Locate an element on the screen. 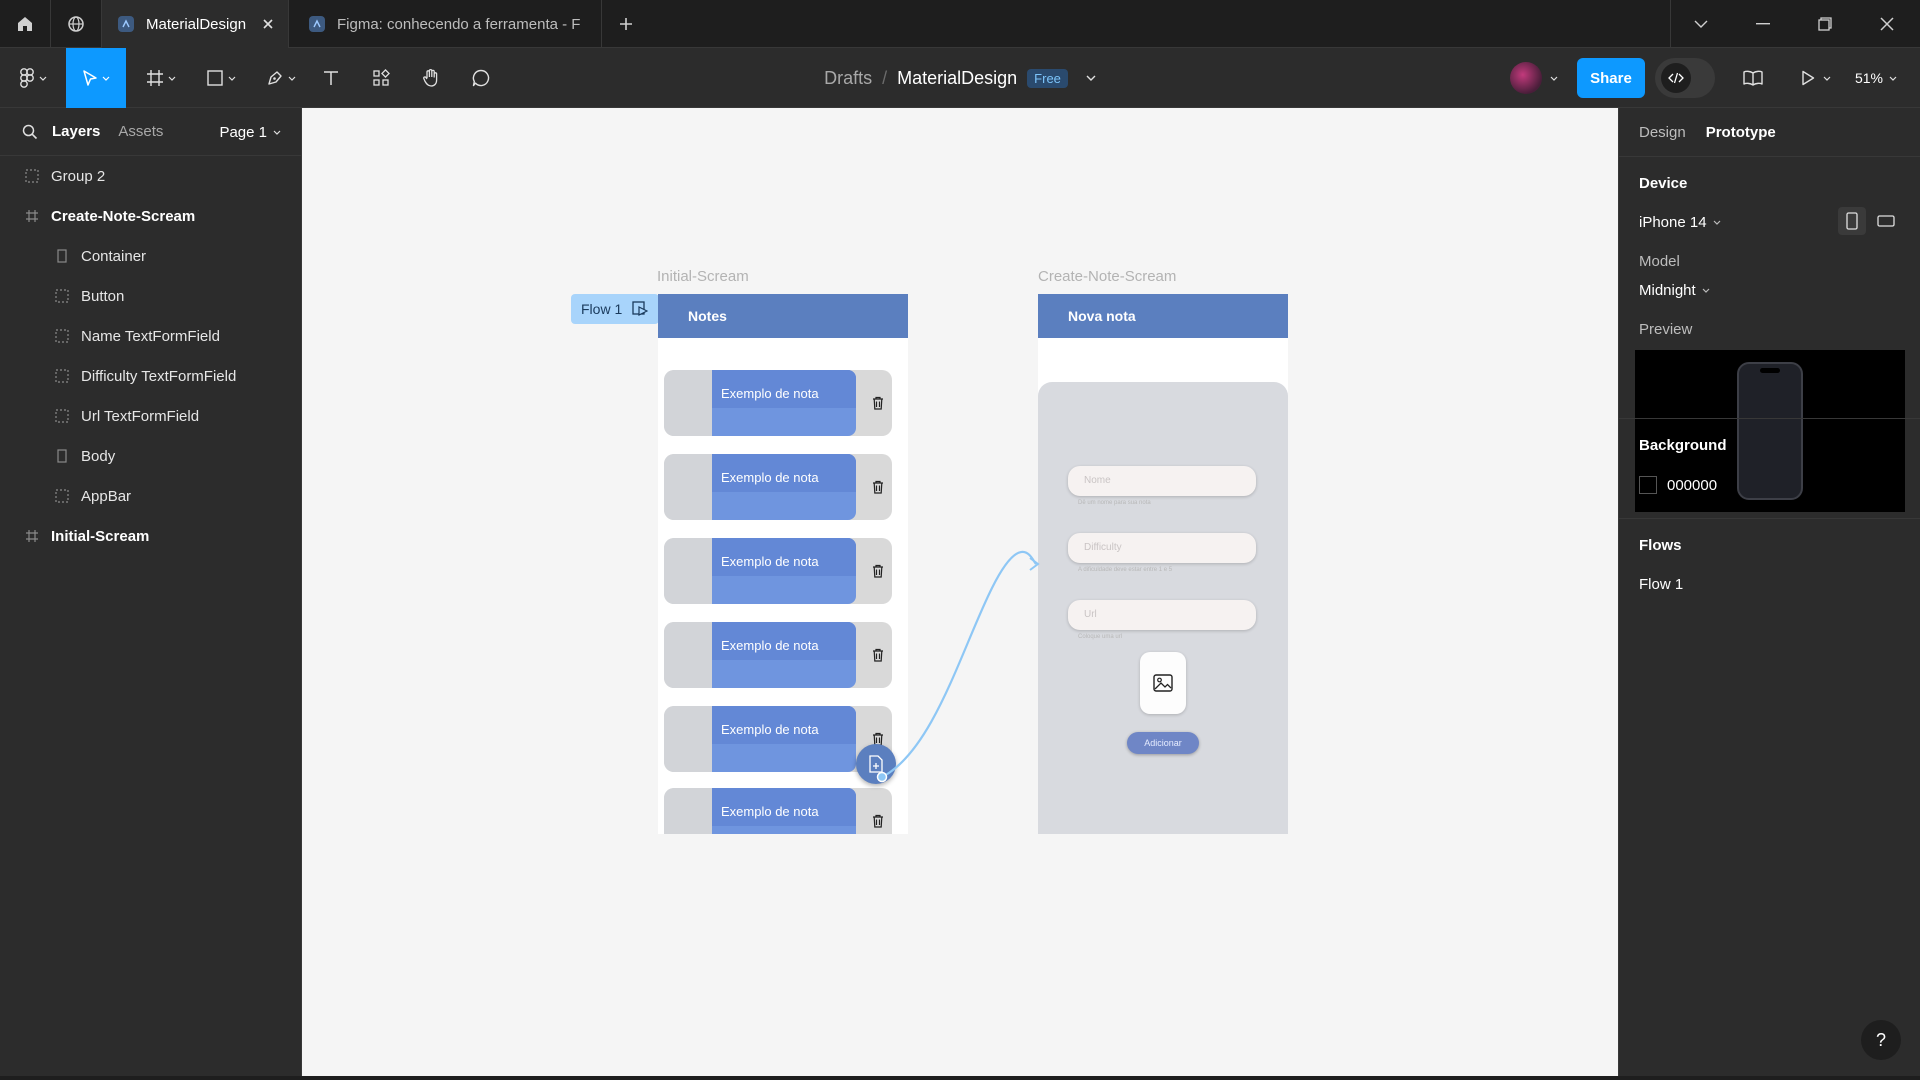 This screenshot has height=1080, width=1920. home-button is located at coordinates (25, 24).